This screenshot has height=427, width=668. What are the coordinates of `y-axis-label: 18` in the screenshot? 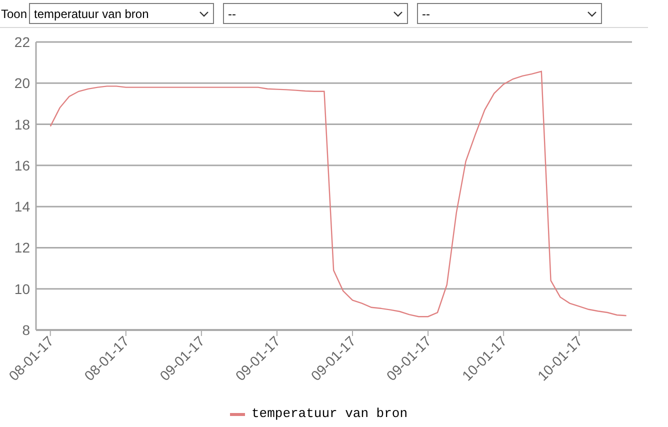 It's located at (22, 124).